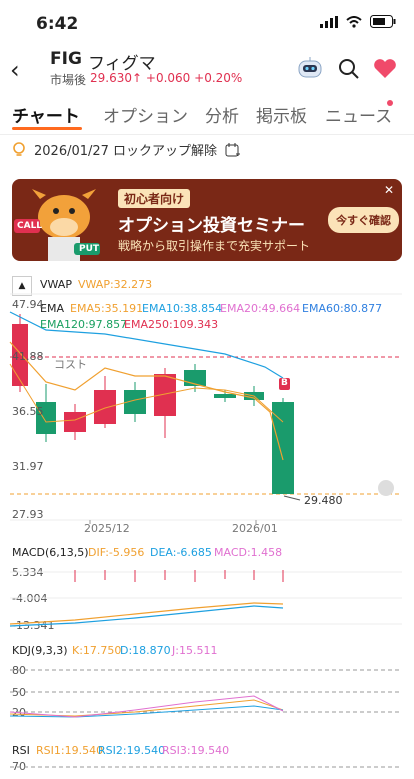 The image size is (414, 779). Describe the element at coordinates (207, 22) in the screenshot. I see `status-bar: 6:42` at that location.